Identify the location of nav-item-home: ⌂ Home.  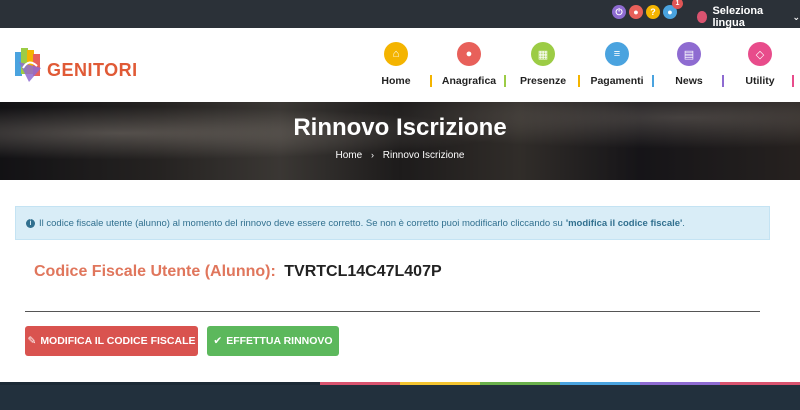
(396, 64).